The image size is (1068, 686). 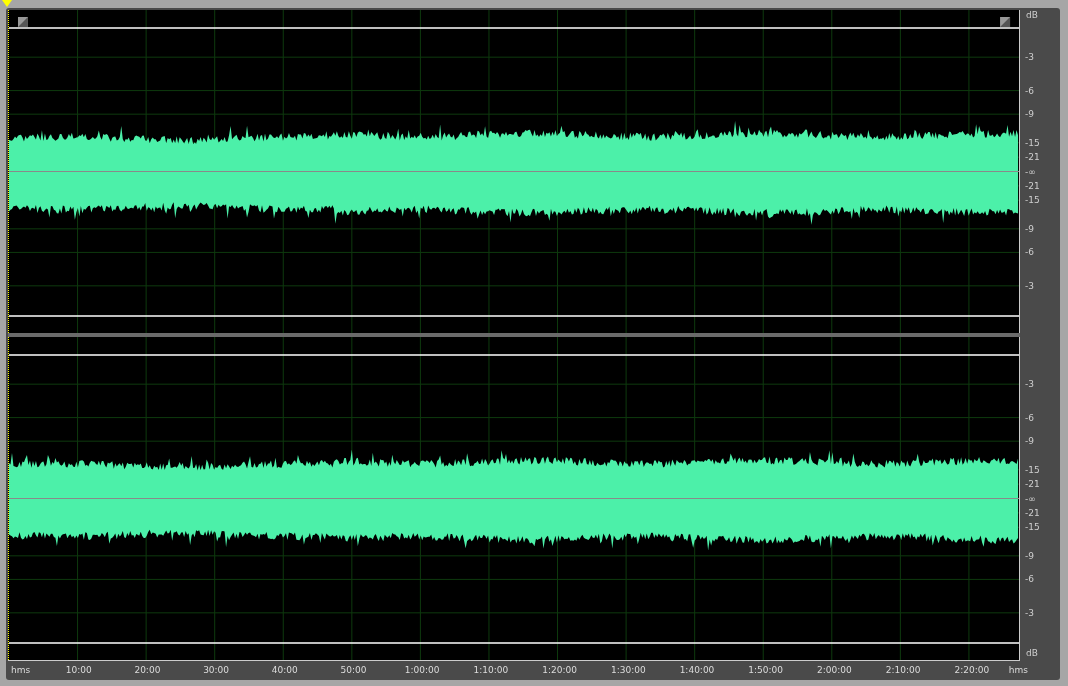 What do you see at coordinates (834, 670) in the screenshot?
I see `time-ruler-label: 2:00:00` at bounding box center [834, 670].